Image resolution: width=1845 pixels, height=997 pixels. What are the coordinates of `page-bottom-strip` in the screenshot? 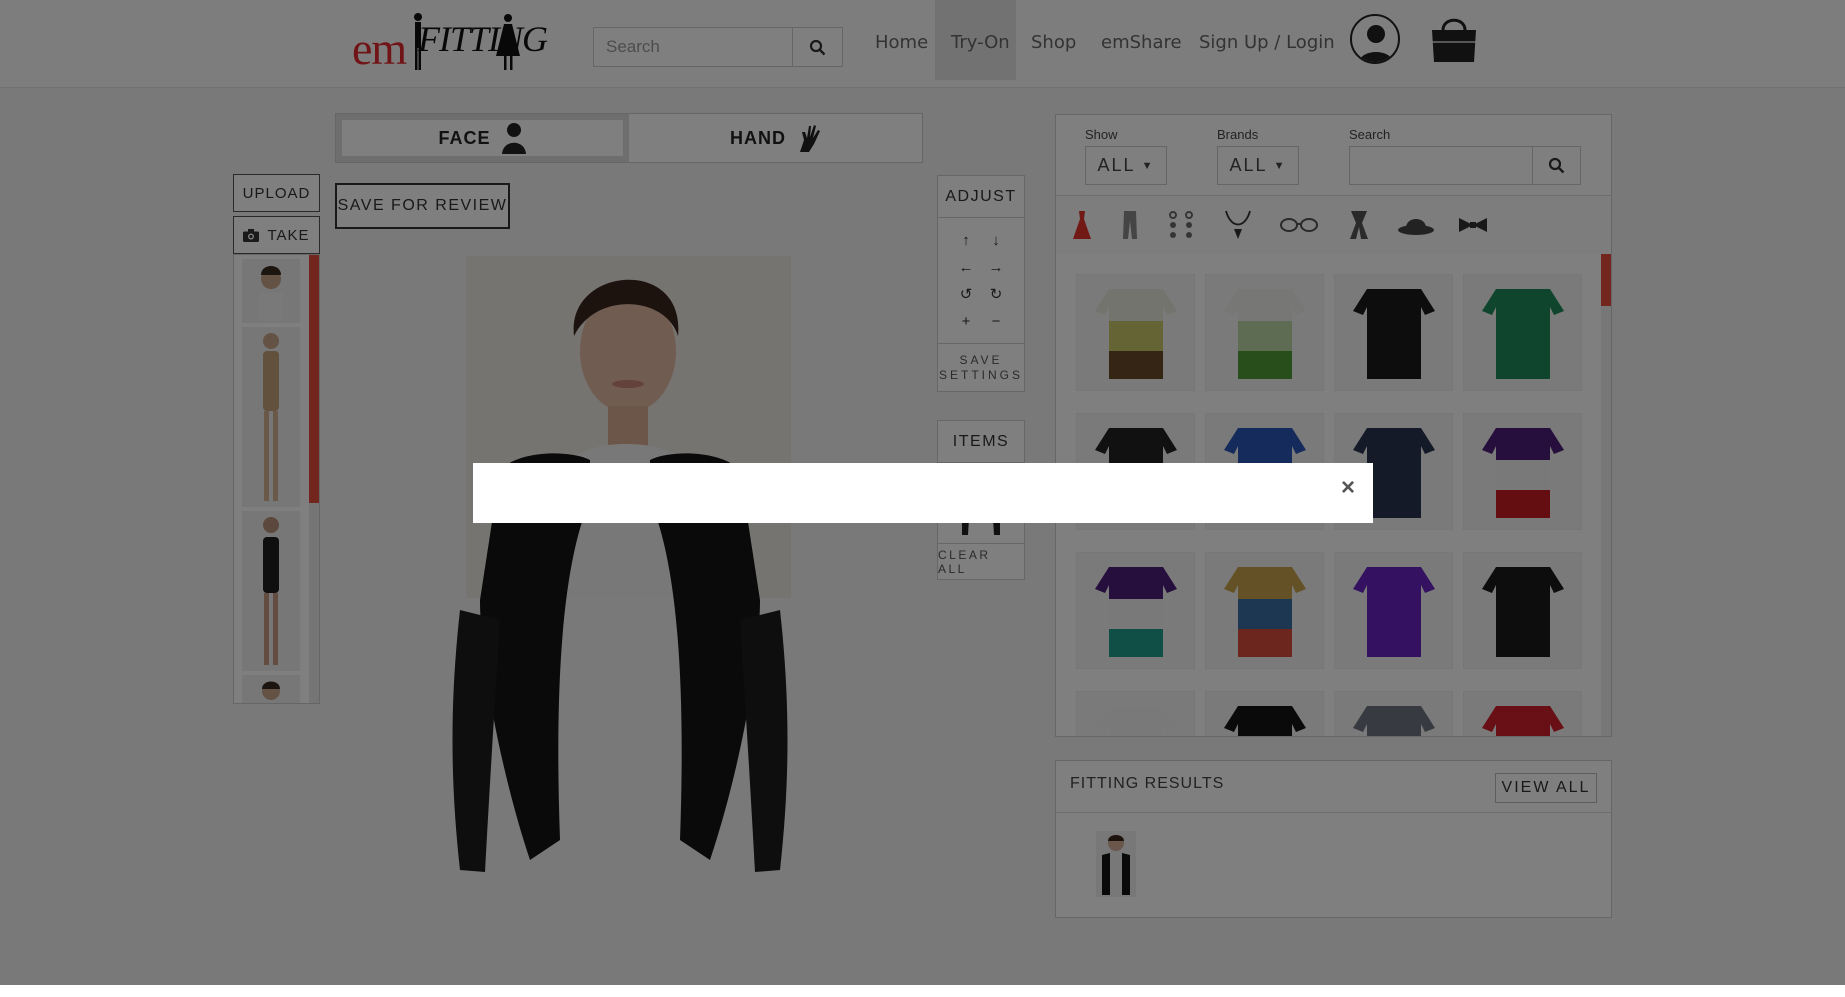 It's located at (922, 991).